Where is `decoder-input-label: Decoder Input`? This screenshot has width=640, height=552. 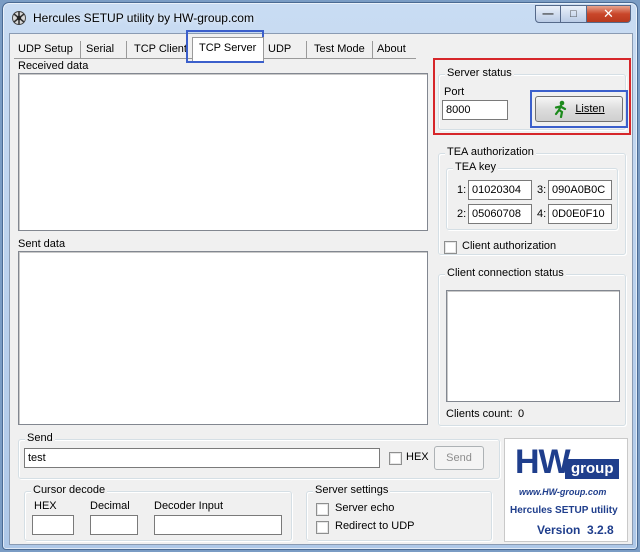 decoder-input-label: Decoder Input is located at coordinates (189, 506).